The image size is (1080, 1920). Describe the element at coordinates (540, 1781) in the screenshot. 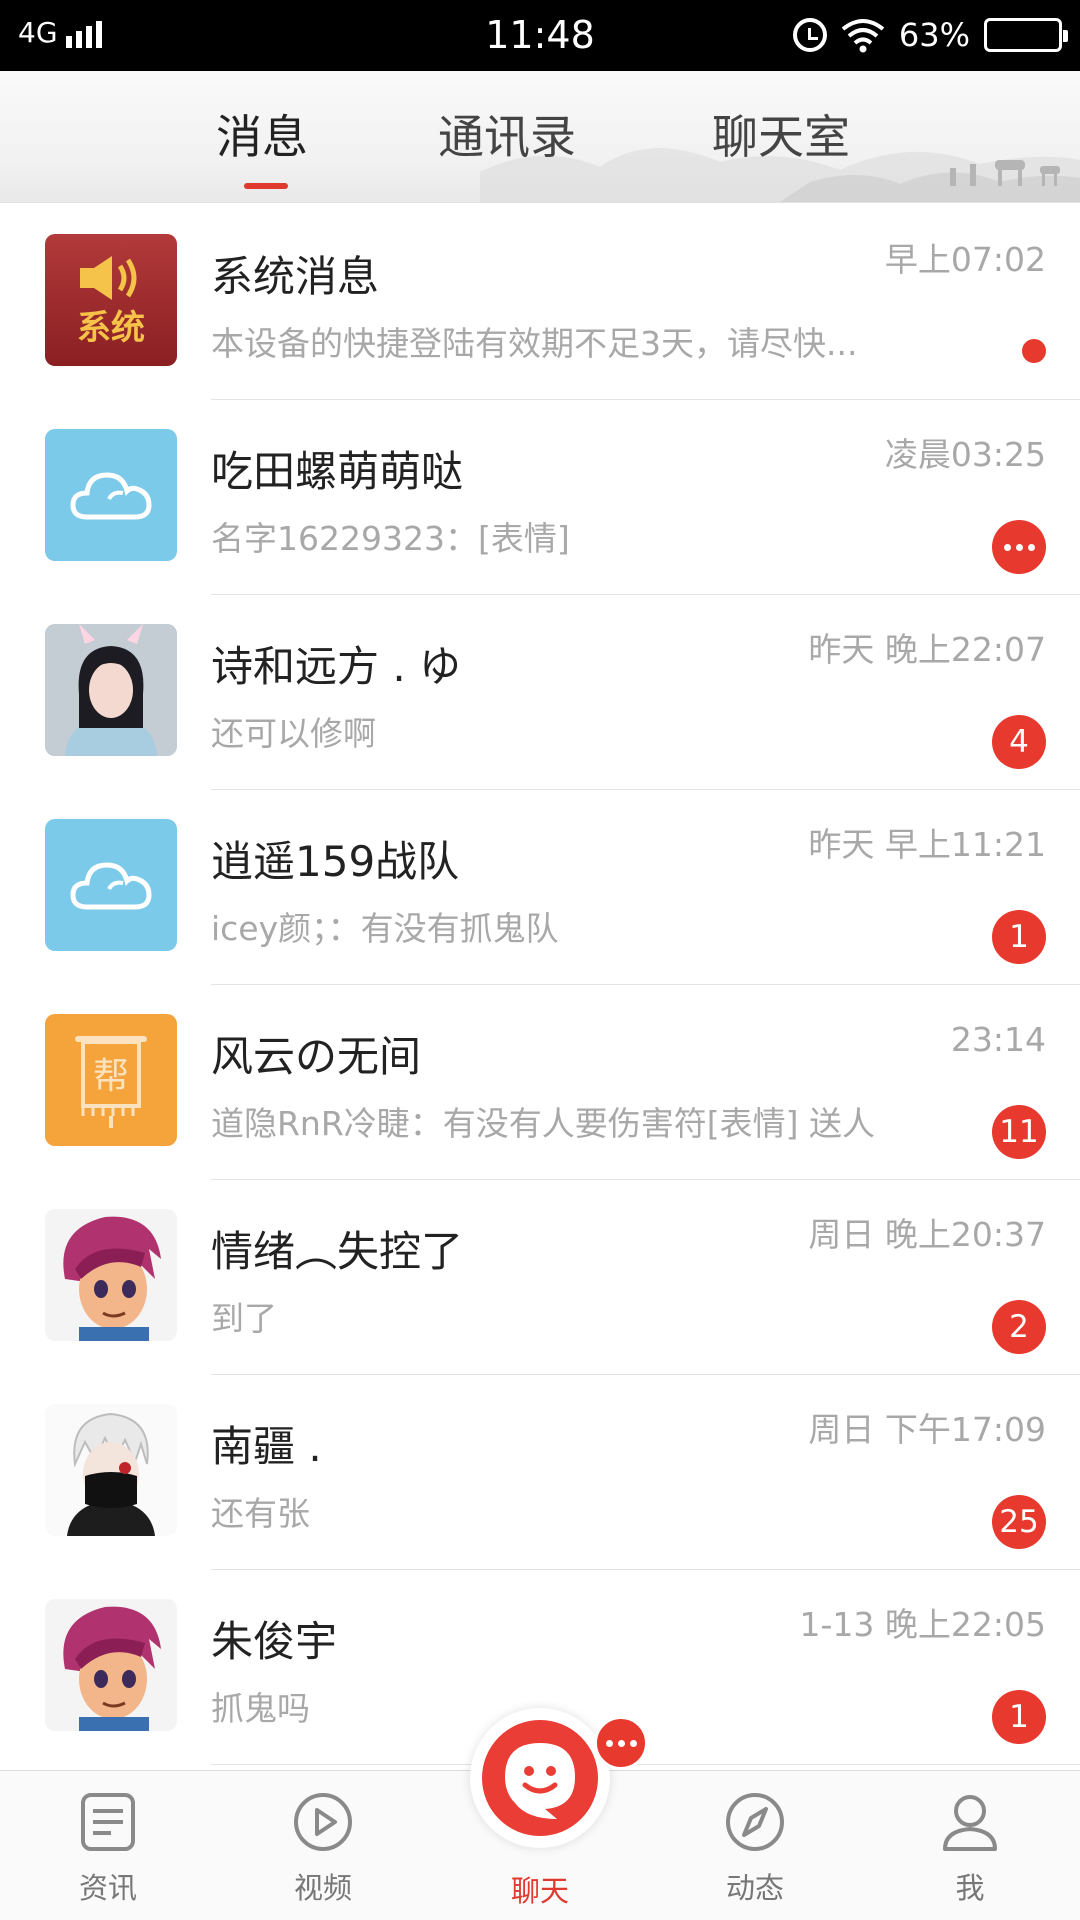

I see `chat-smile-icon` at that location.